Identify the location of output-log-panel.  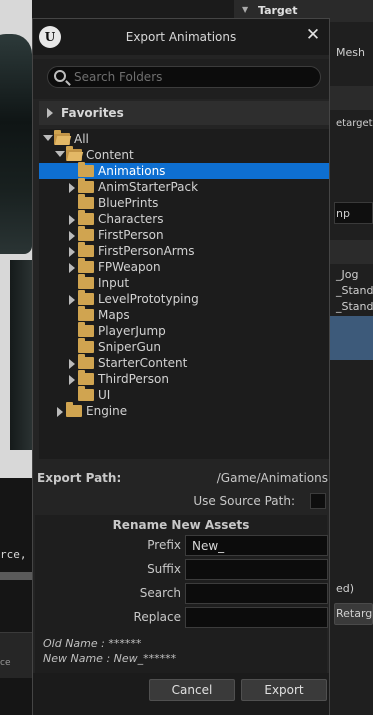
(16, 596).